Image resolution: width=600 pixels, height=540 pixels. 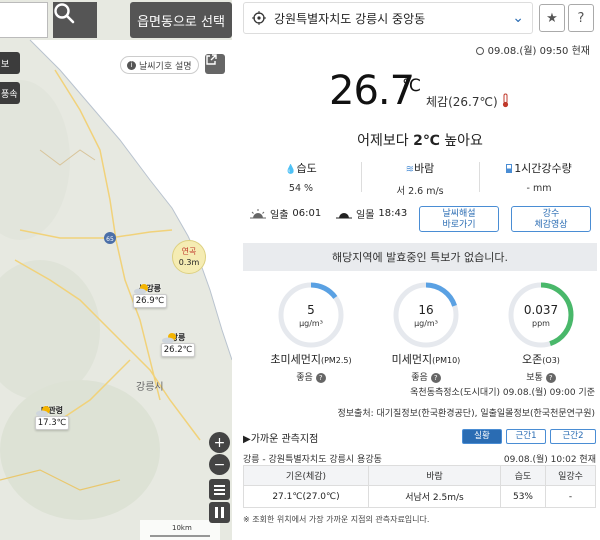 What do you see at coordinates (312, 460) in the screenshot?
I see `nearby-location: 강릉 - 강원특별자치도 강릉시 용강동` at bounding box center [312, 460].